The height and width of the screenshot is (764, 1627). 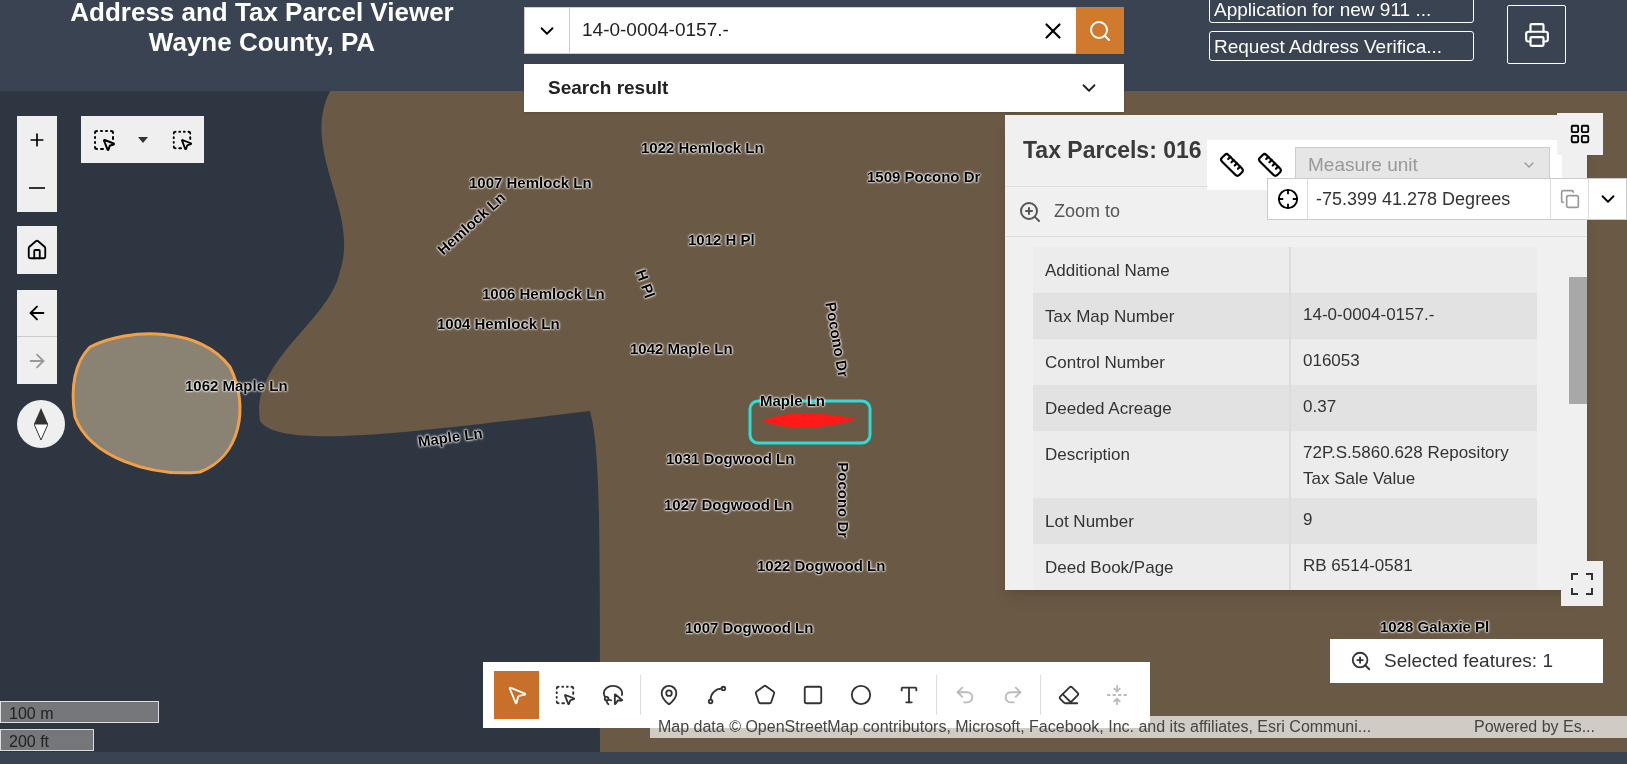 I want to click on attribute-value: RB 6514-0581, so click(x=1358, y=566).